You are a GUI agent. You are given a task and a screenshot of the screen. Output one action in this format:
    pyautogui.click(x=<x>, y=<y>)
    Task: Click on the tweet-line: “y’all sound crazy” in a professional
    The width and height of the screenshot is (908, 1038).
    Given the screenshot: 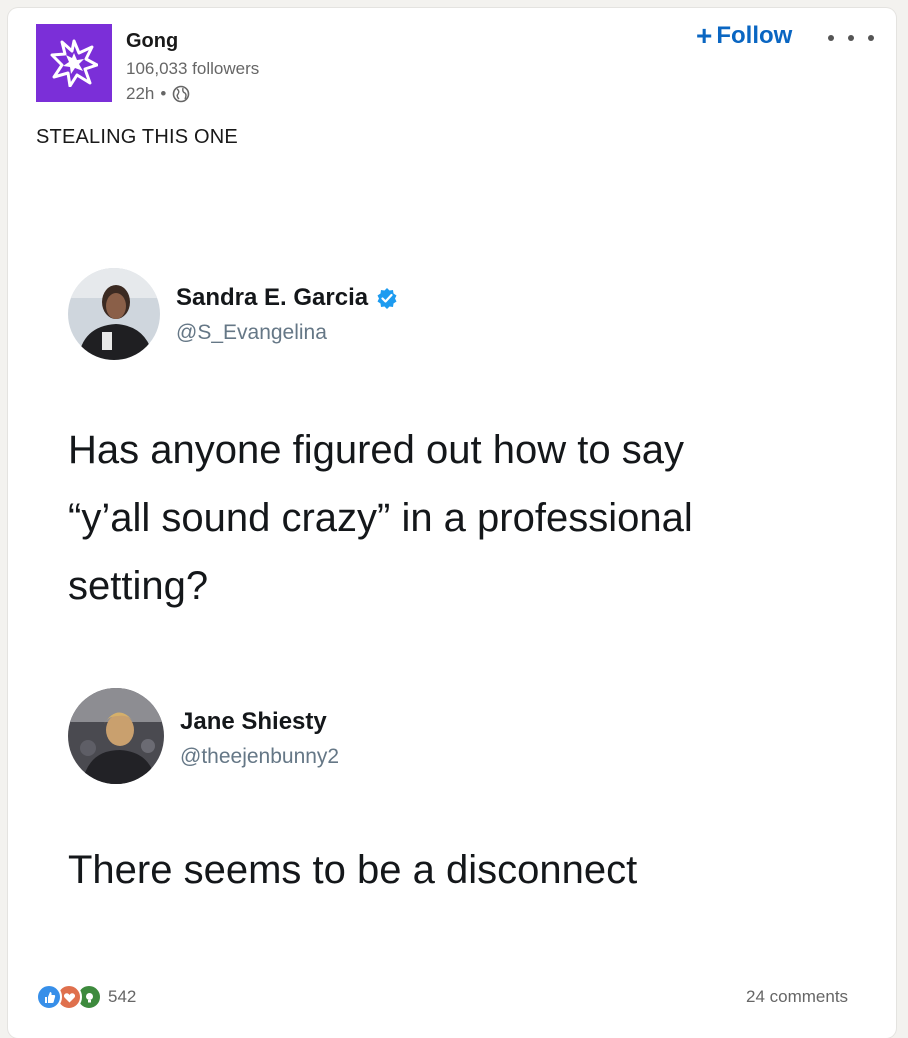 What is the action you would take?
    pyautogui.click(x=380, y=518)
    